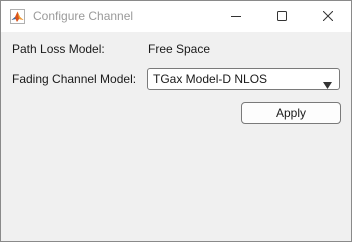 This screenshot has height=242, width=352. I want to click on close-button, so click(328, 16).